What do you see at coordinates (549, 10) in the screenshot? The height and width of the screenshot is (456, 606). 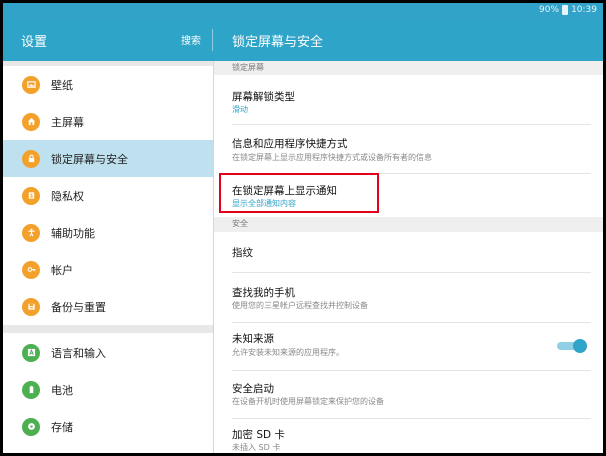 I see `battery-percent: 90%` at bounding box center [549, 10].